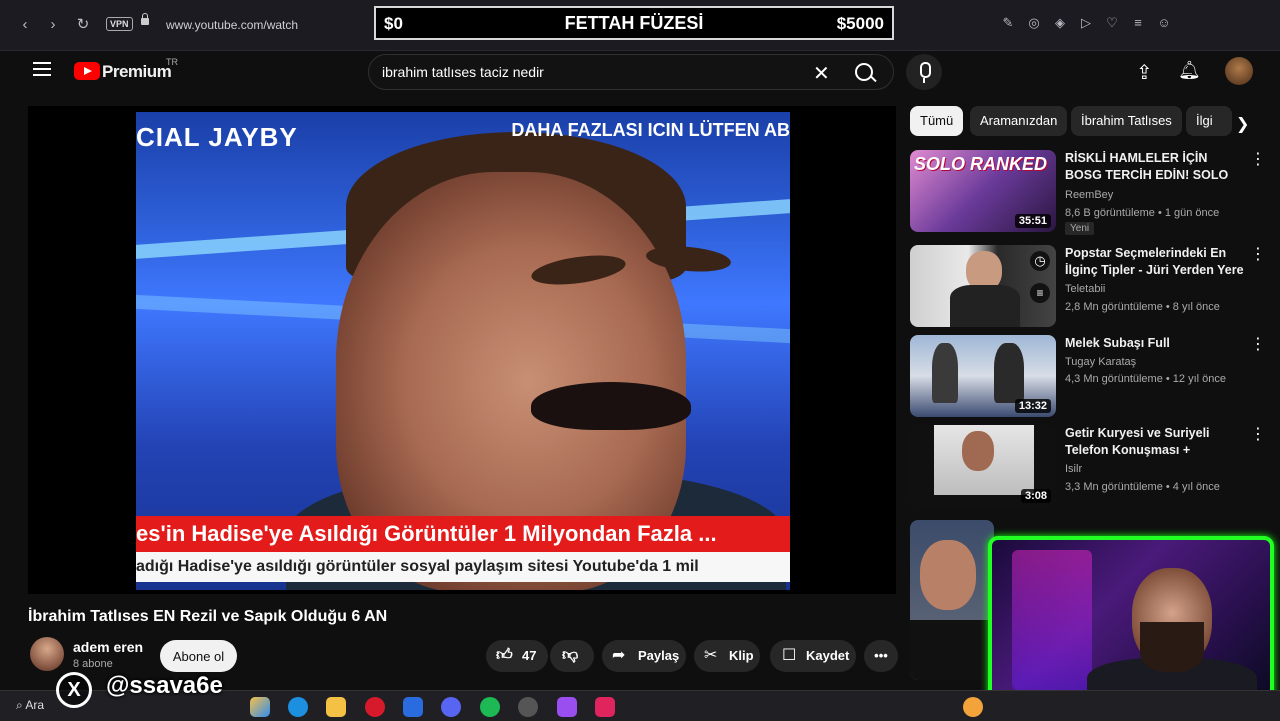 This screenshot has width=1280, height=721. I want to click on address-bar: www.youtube.com/watch, so click(232, 25).